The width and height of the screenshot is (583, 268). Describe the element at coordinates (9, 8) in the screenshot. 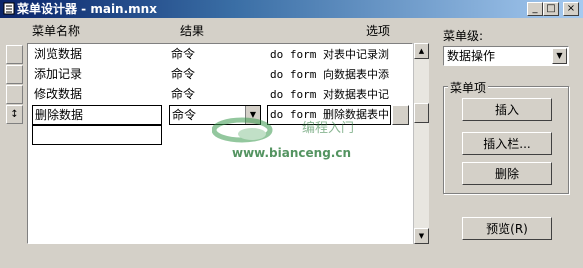

I see `app-icon` at that location.